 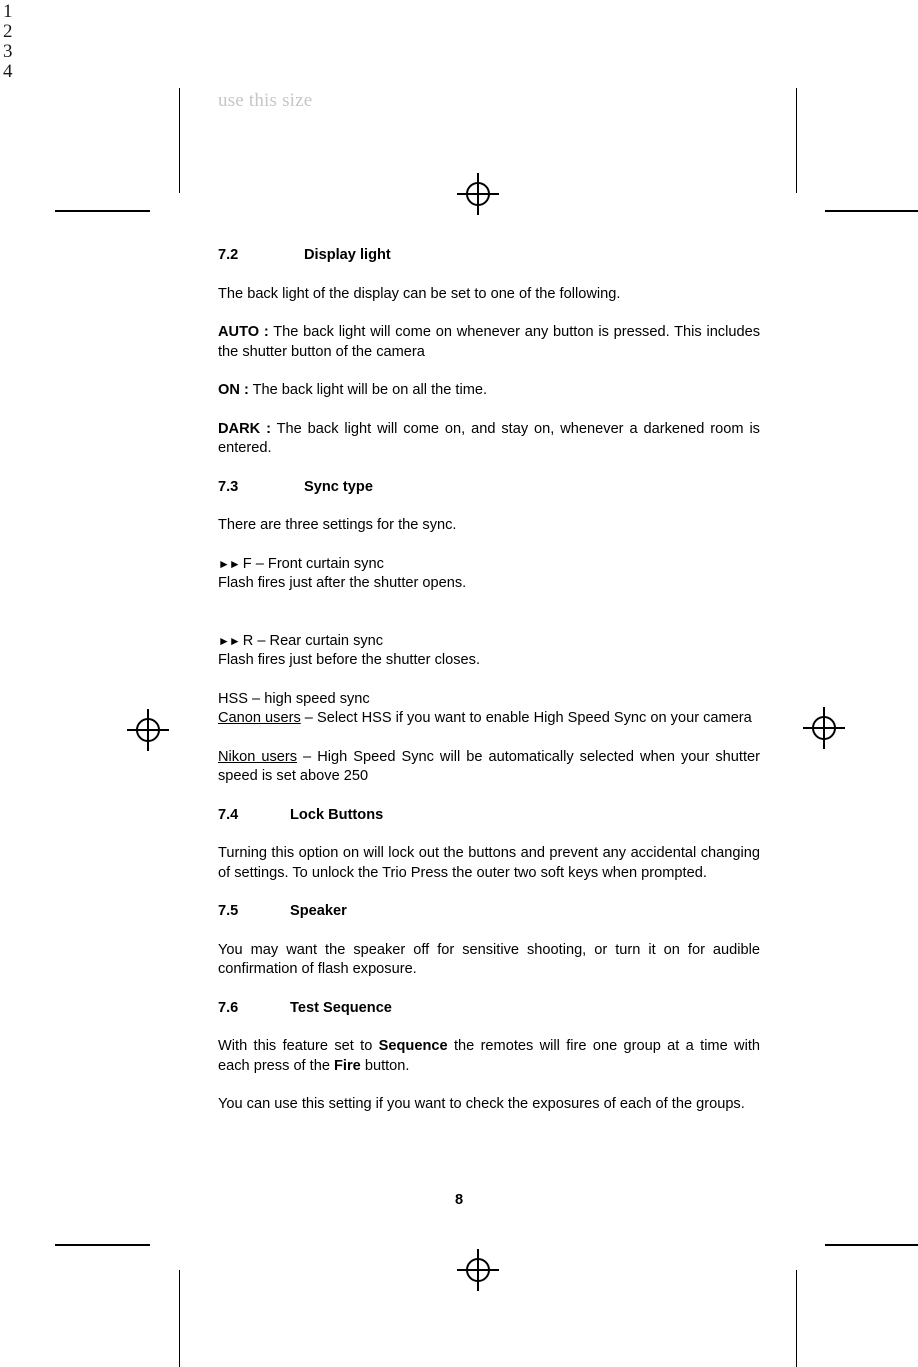 I want to click on nikon-users-label: Nikon users, so click(x=258, y=756).